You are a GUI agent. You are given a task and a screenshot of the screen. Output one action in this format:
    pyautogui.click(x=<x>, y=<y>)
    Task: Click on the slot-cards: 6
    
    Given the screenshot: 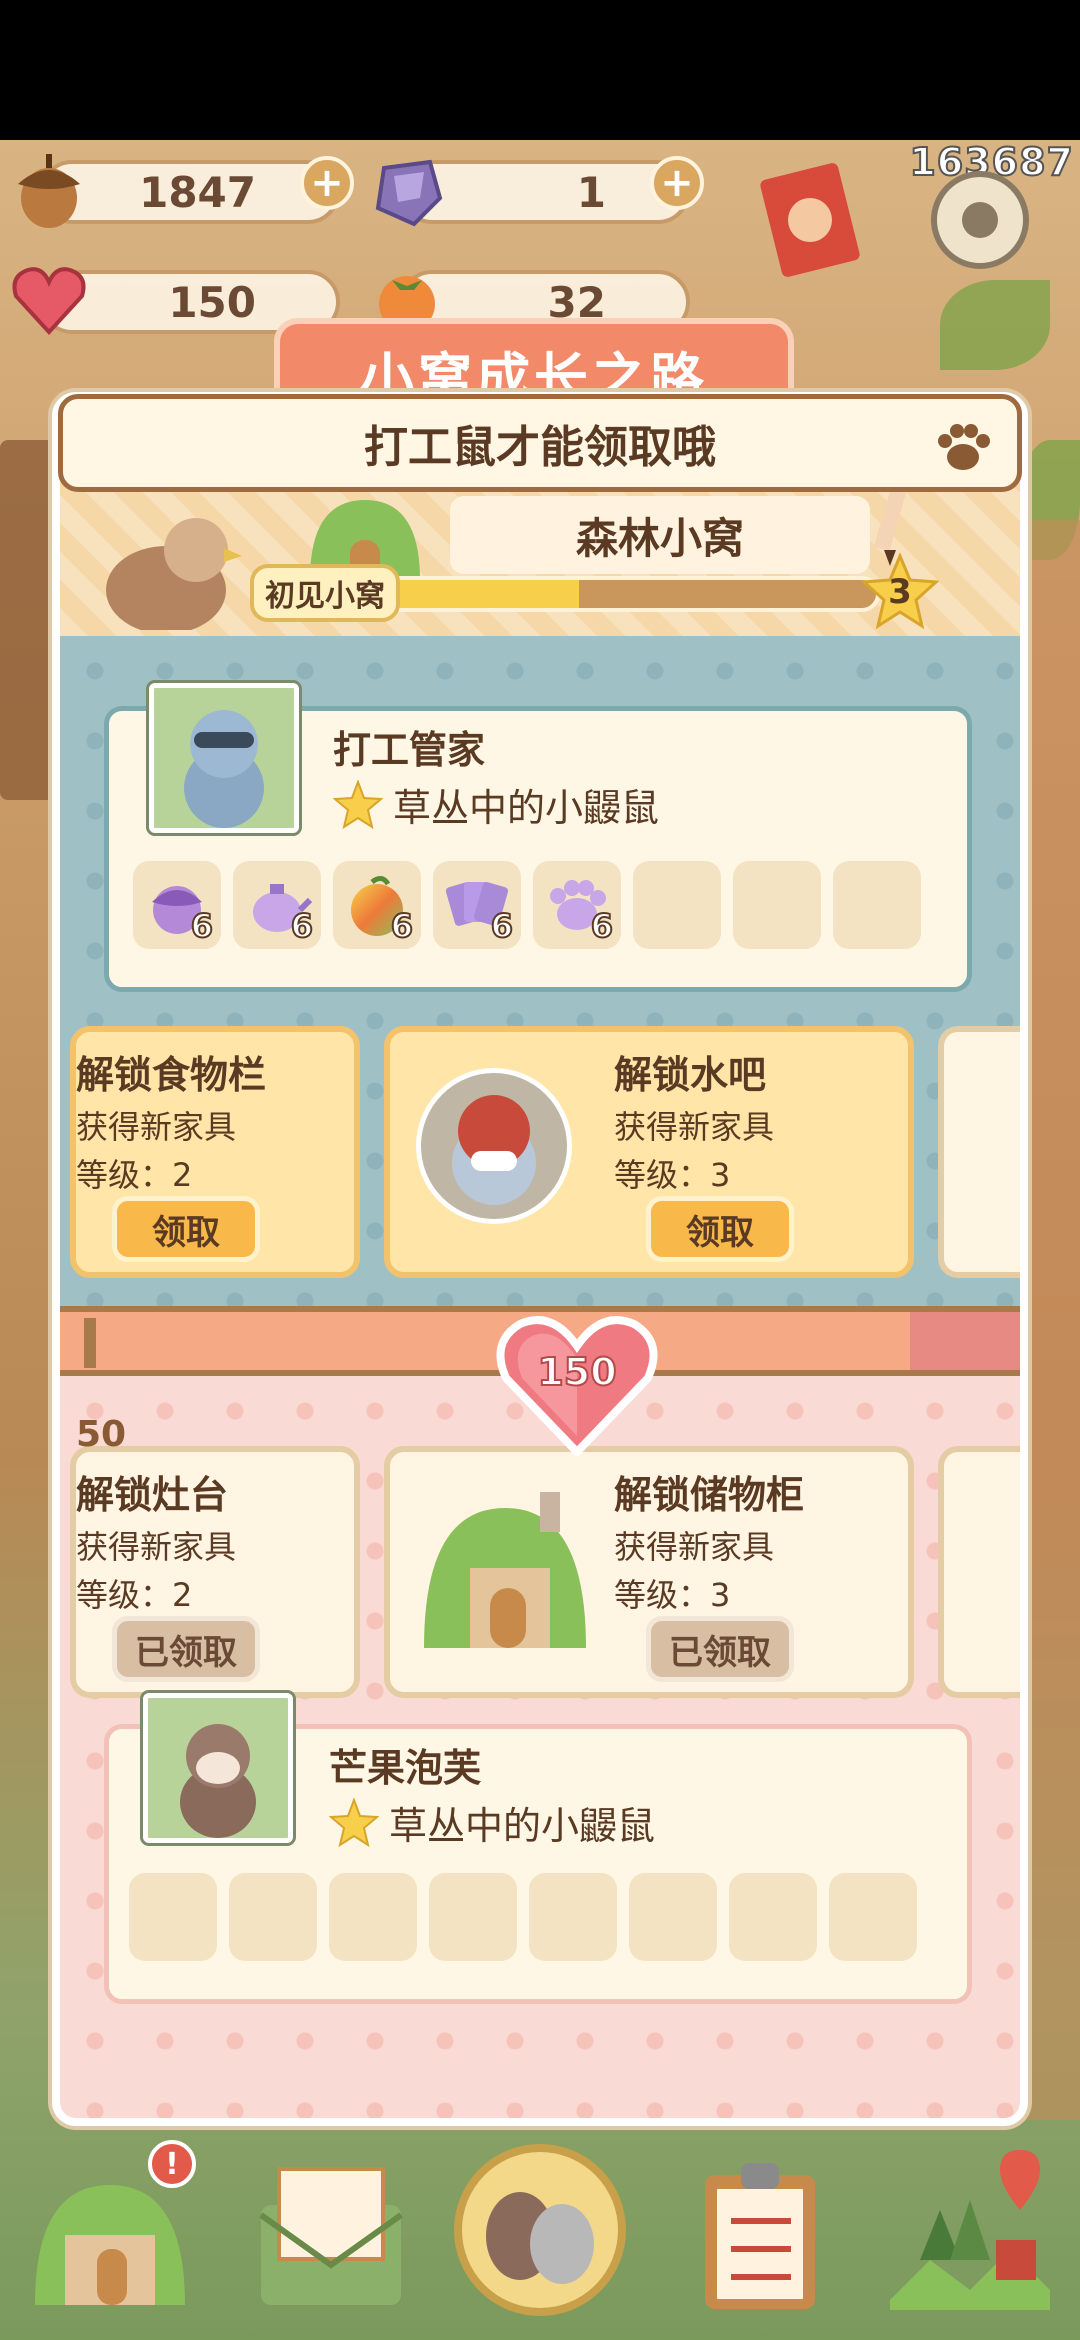 What is the action you would take?
    pyautogui.click(x=477, y=905)
    